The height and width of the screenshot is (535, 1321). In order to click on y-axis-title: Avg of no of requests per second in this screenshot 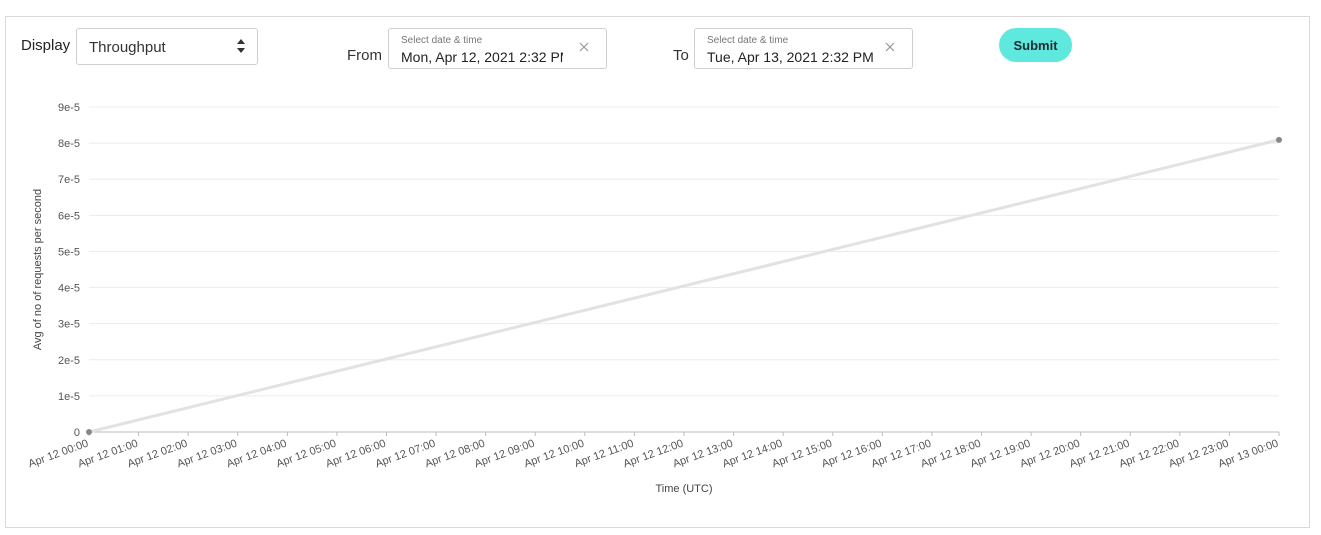, I will do `click(38, 269)`.